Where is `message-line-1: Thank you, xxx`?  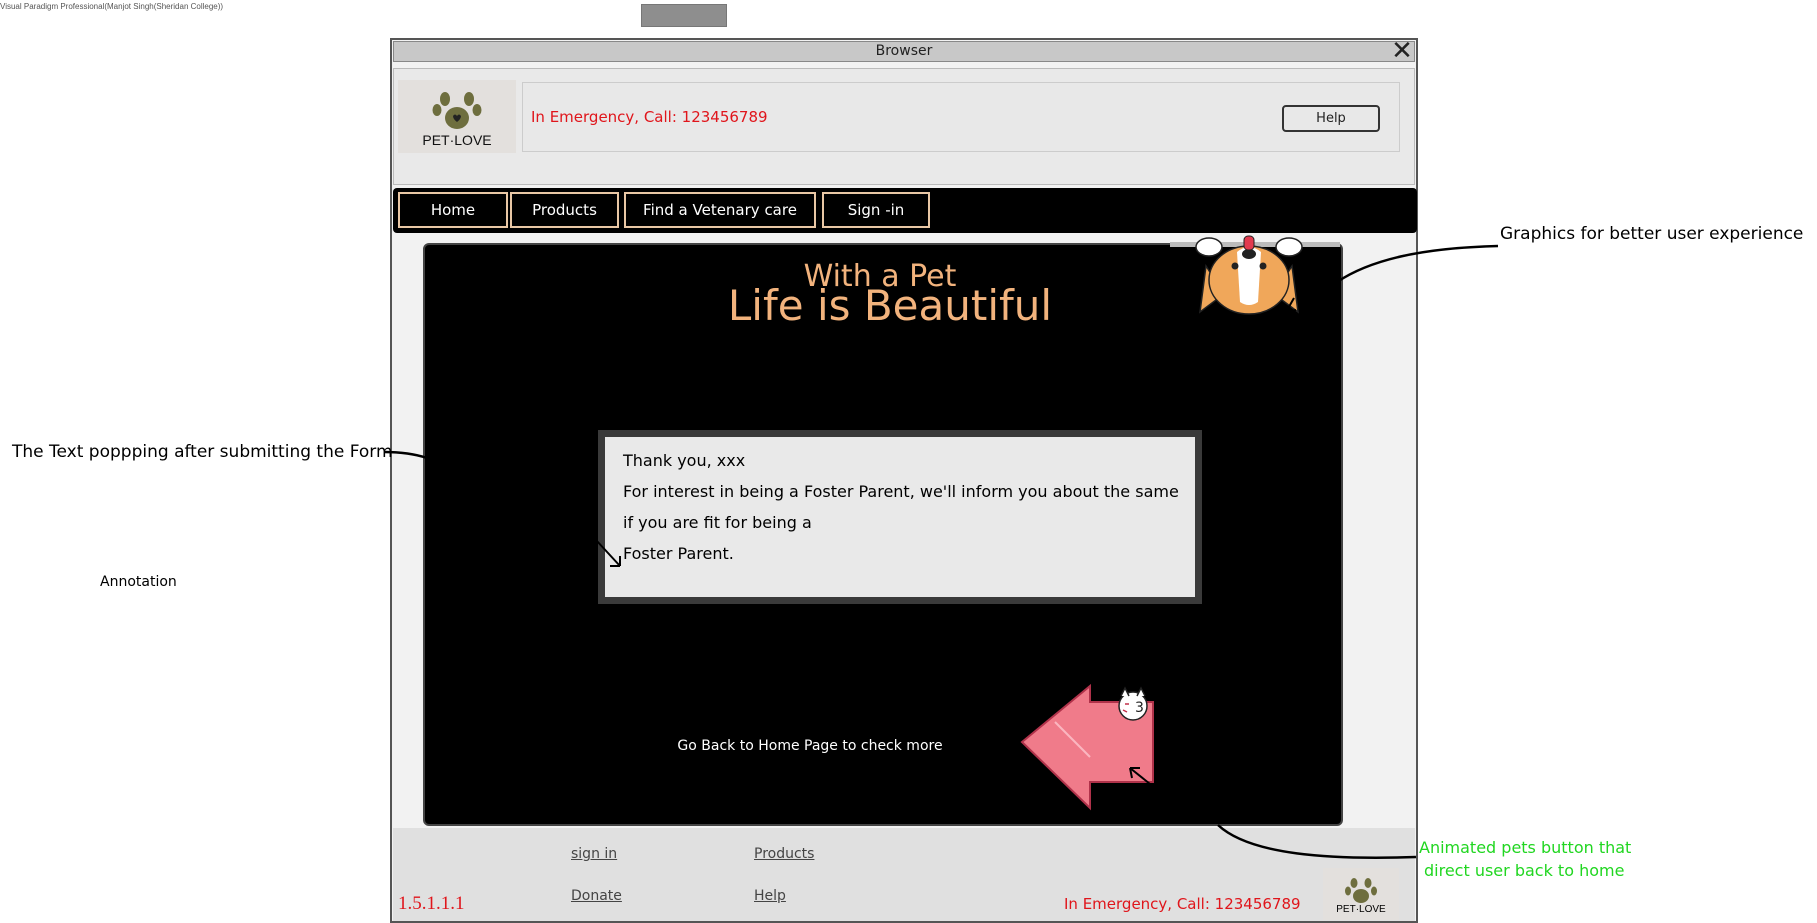 message-line-1: Thank you, xxx is located at coordinates (684, 460).